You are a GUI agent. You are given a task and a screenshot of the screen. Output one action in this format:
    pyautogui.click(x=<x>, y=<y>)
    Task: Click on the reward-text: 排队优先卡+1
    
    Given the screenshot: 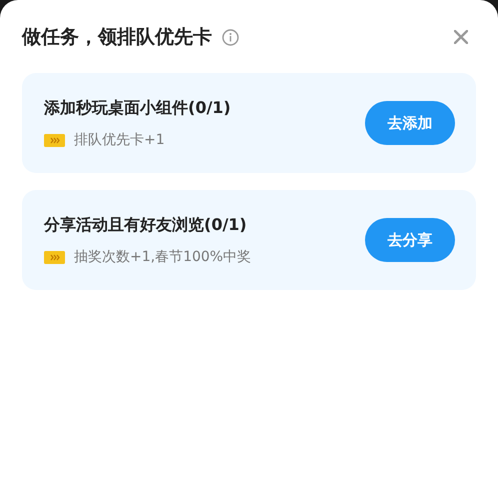 What is the action you would take?
    pyautogui.click(x=119, y=140)
    